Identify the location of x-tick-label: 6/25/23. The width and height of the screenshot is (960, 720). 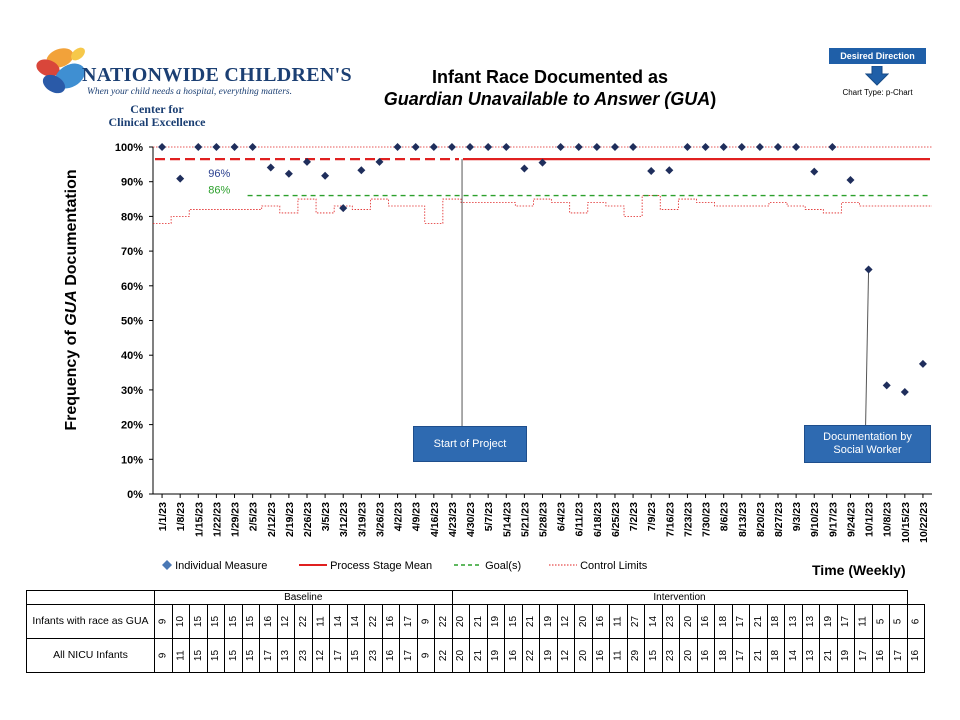
(616, 519).